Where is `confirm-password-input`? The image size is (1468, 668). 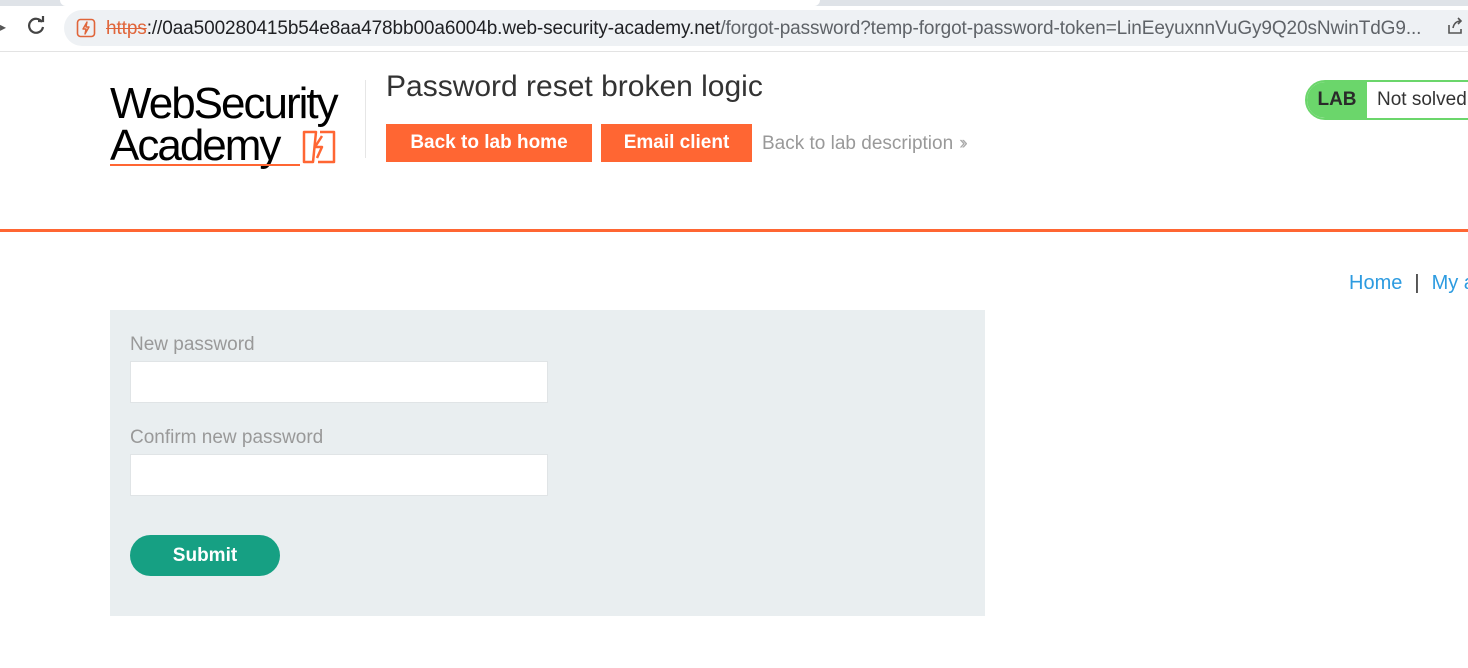
confirm-password-input is located at coordinates (339, 475).